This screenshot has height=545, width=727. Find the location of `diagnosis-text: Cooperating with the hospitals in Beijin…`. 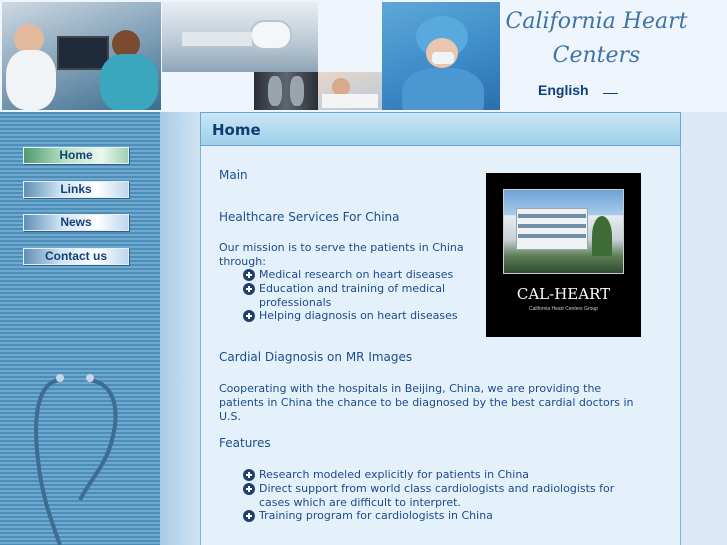

diagnosis-text: Cooperating with the hospitals in Beijin… is located at coordinates (426, 402).